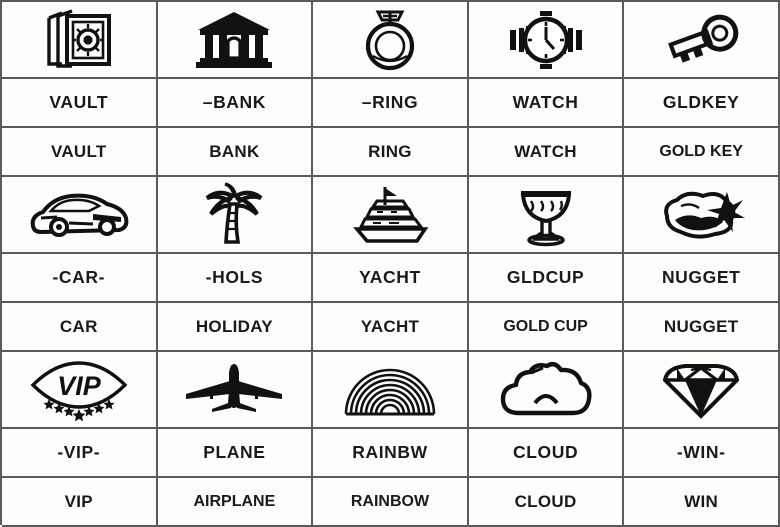 Image resolution: width=780 pixels, height=527 pixels. I want to click on symbol-long-label: YACHT, so click(390, 326).